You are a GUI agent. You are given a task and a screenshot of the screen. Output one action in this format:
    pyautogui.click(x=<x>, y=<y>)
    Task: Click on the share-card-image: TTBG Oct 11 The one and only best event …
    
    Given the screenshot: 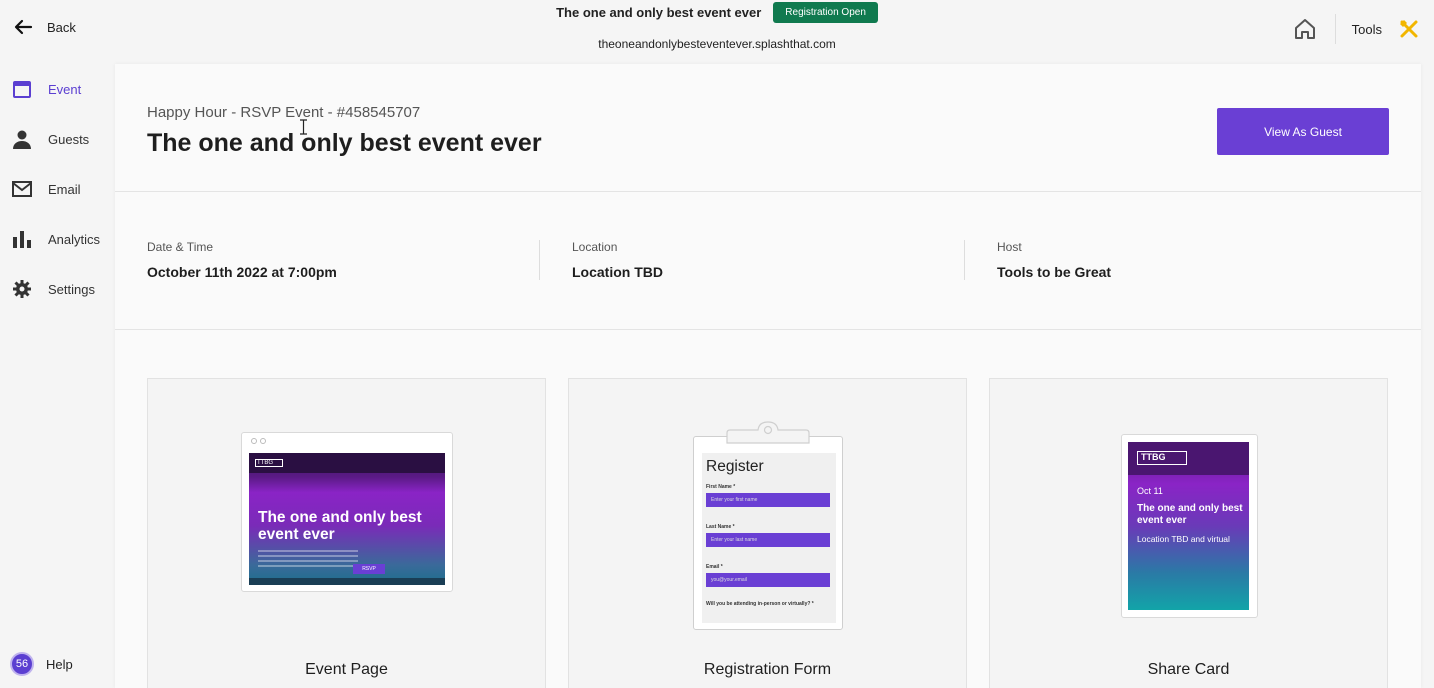 What is the action you would take?
    pyautogui.click(x=1188, y=526)
    